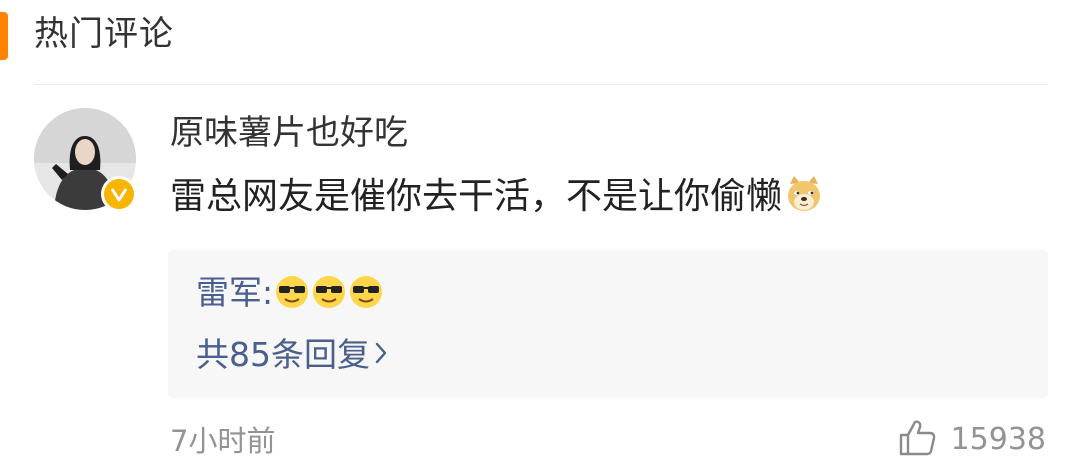  Describe the element at coordinates (541, 84) in the screenshot. I see `divider` at that location.